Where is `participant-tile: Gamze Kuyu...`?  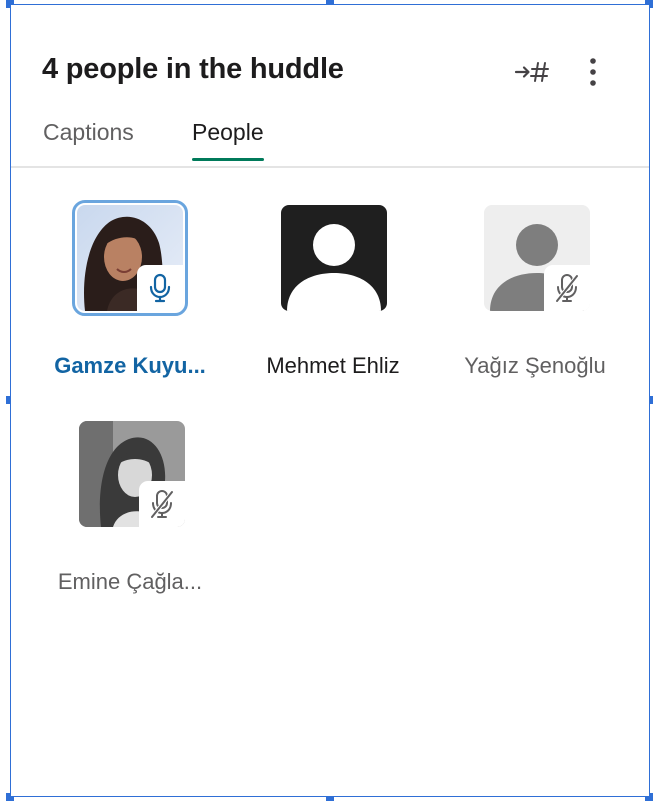 participant-tile: Gamze Kuyu... is located at coordinates (130, 300).